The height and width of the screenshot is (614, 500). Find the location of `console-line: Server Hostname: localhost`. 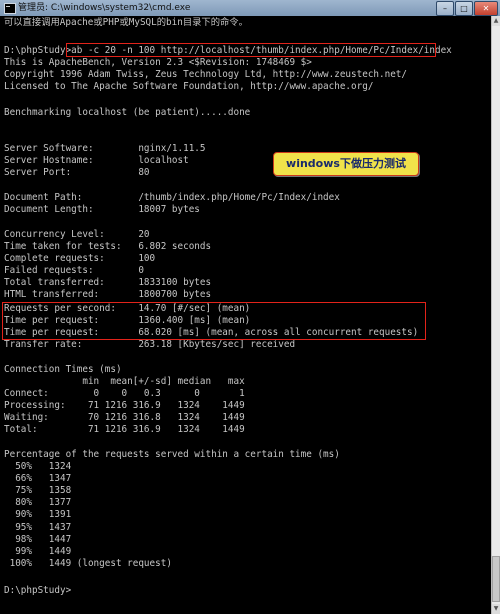

console-line: Server Hostname: localhost is located at coordinates (96, 160).